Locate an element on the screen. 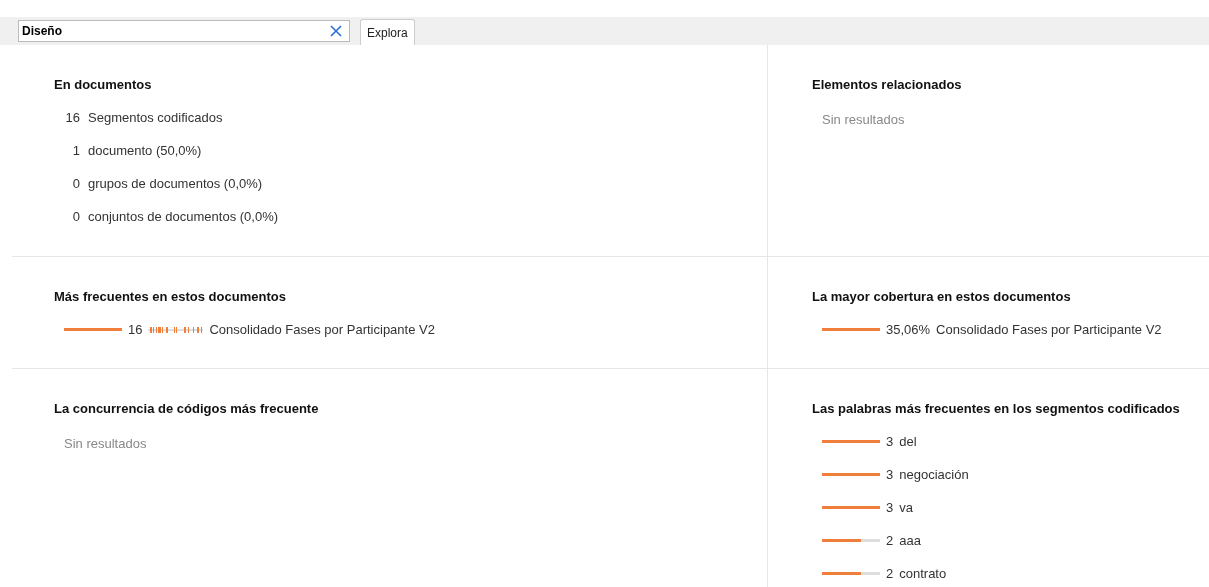 This screenshot has height=587, width=1209. stat-label: Segmentos codificados is located at coordinates (155, 117).